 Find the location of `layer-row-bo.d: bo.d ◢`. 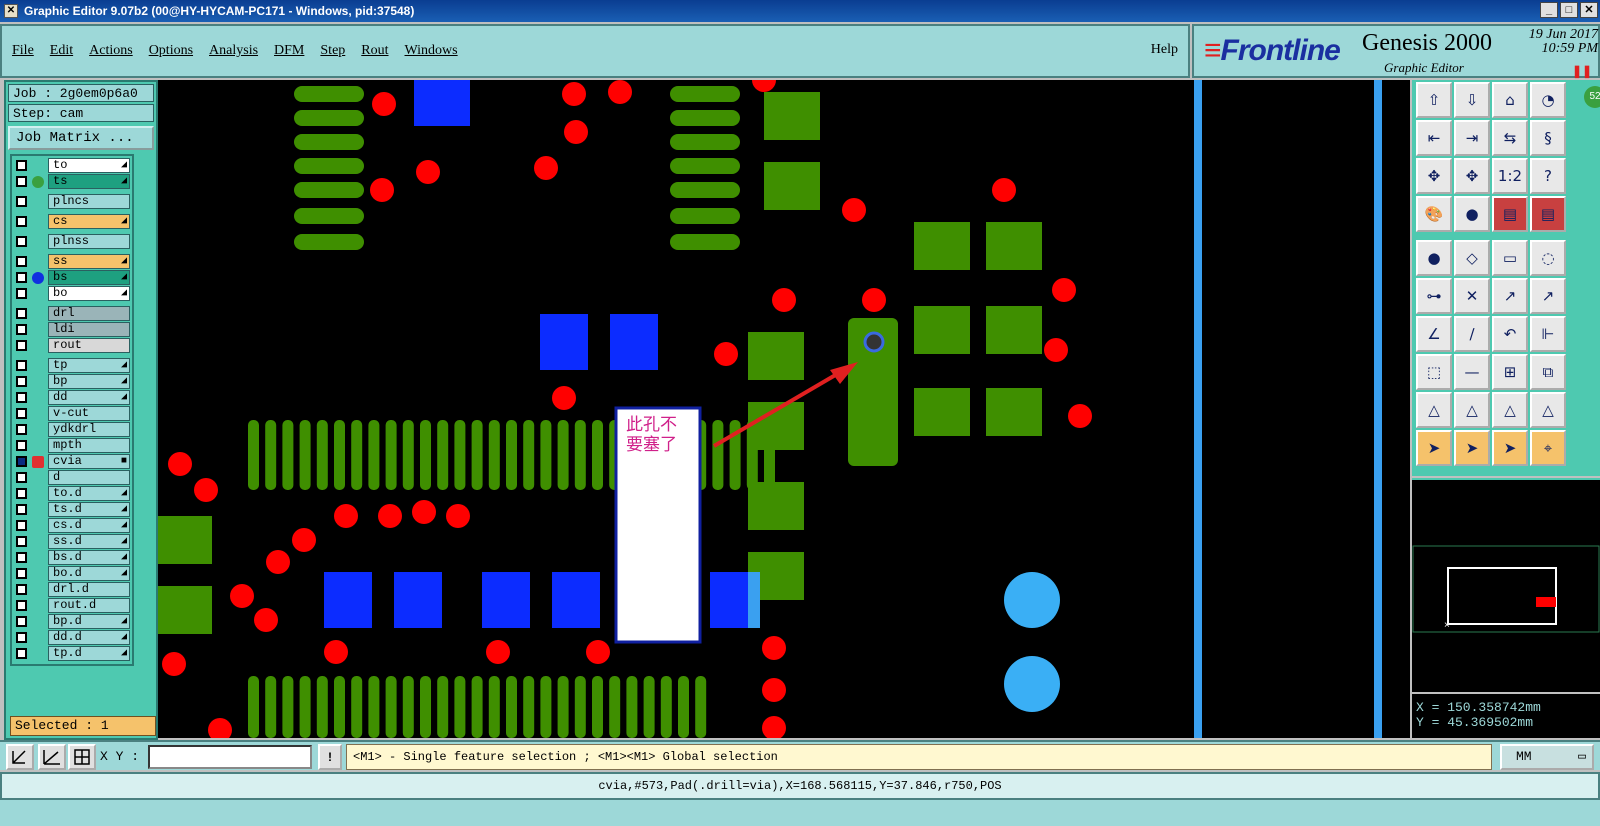

layer-row-bo.d: bo.d ◢ is located at coordinates (73, 573).